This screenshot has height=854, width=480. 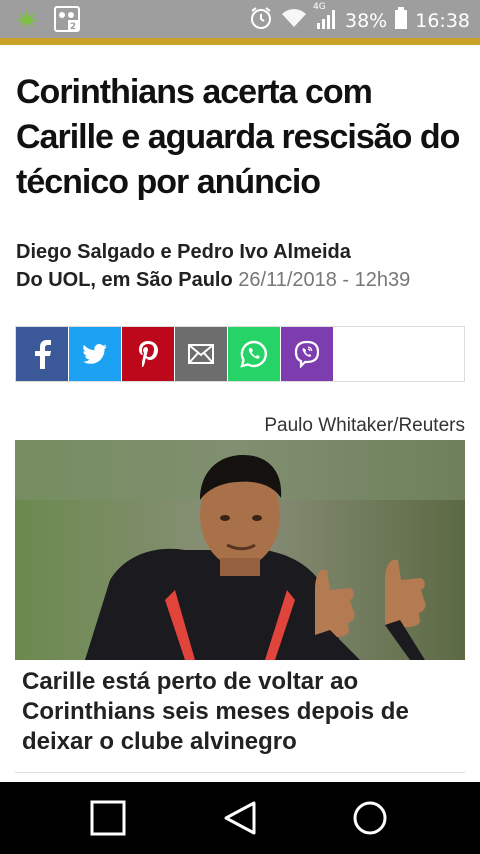 What do you see at coordinates (240, 772) in the screenshot?
I see `divider` at bounding box center [240, 772].